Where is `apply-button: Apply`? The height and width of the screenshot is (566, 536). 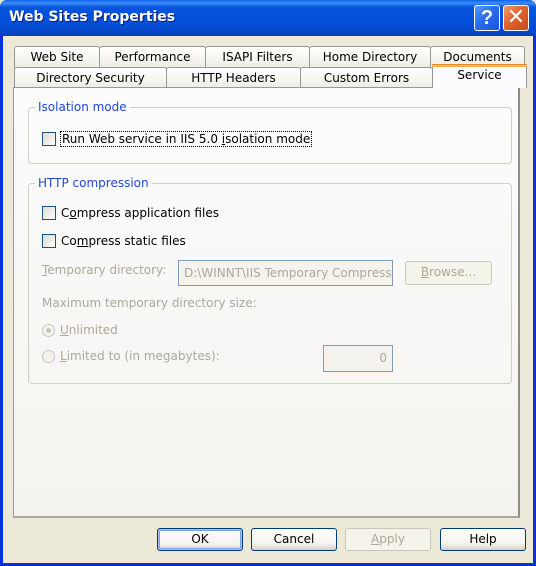 apply-button: Apply is located at coordinates (388, 539).